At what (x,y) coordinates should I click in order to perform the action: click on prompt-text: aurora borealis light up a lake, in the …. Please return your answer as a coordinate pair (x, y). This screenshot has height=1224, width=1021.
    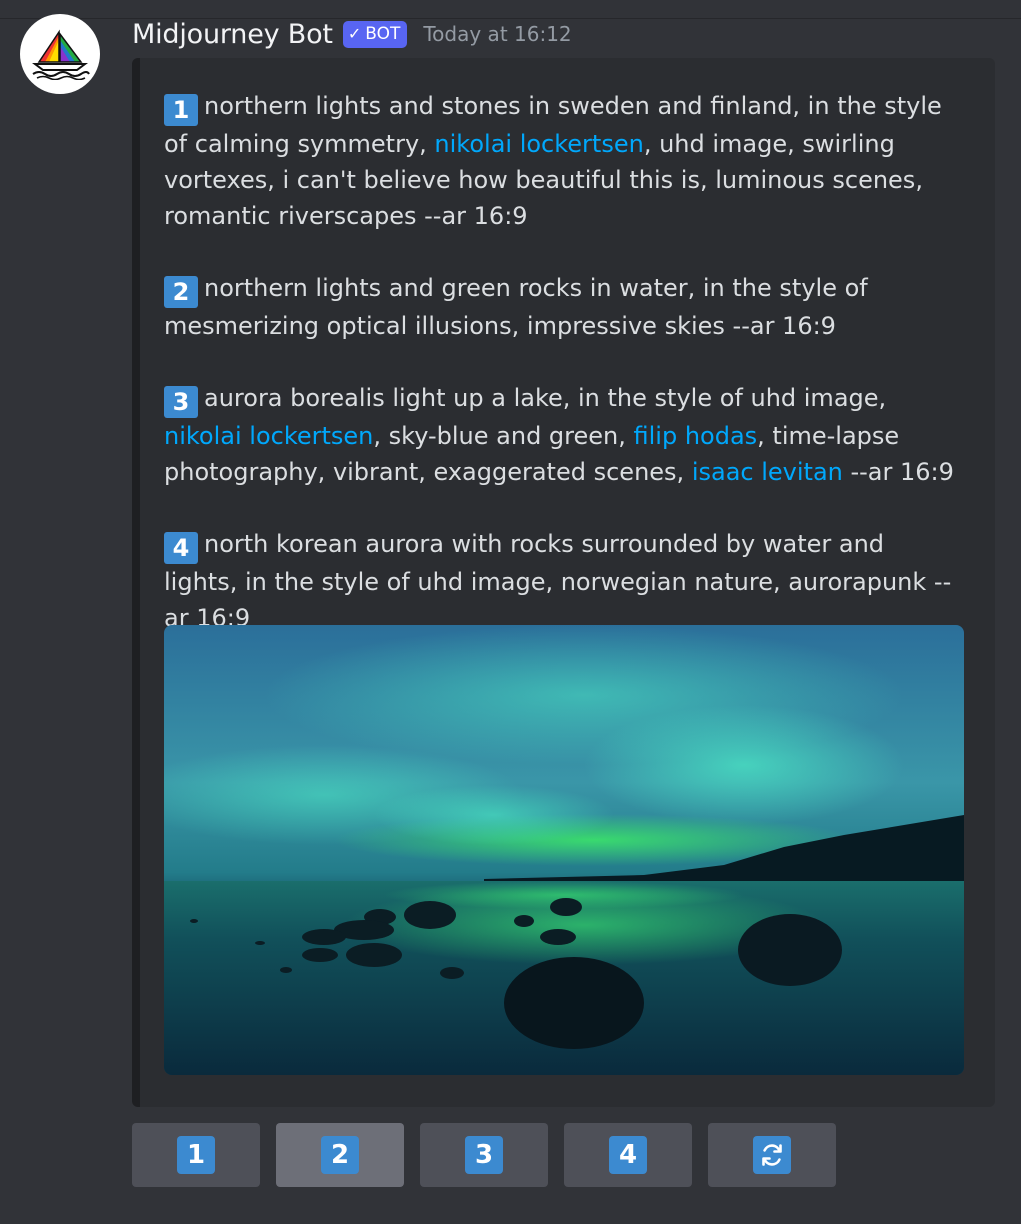
    Looking at the image, I should click on (545, 398).